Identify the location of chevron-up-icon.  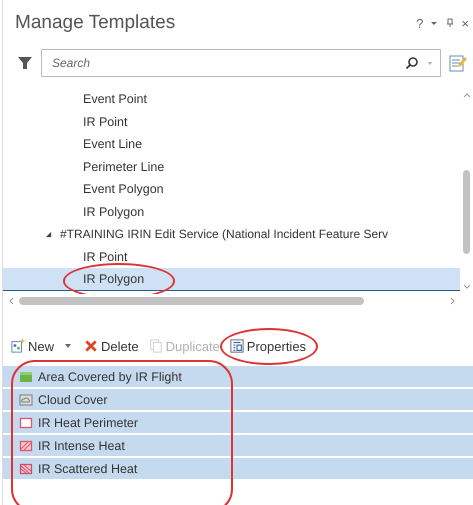
(466, 95).